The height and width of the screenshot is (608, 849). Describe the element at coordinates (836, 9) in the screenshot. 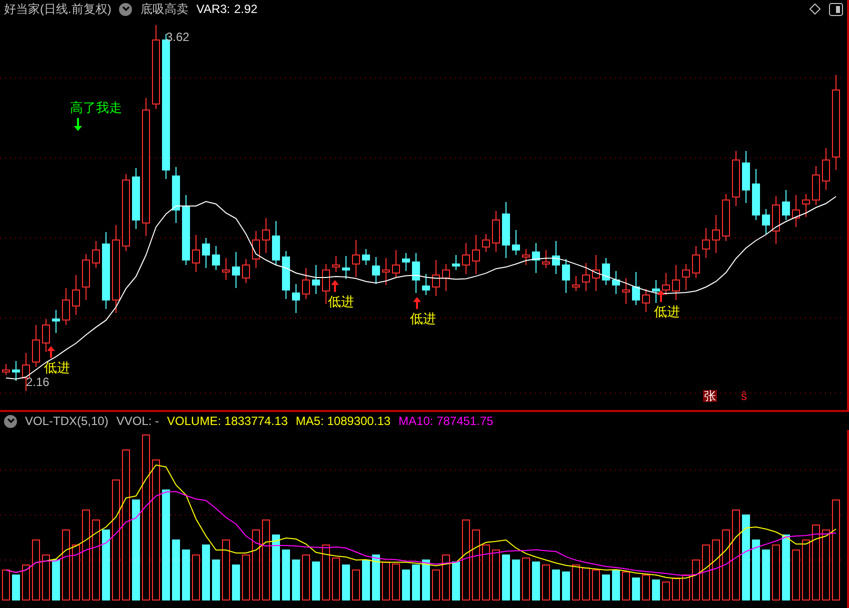

I see `panel-toggle-icon` at that location.